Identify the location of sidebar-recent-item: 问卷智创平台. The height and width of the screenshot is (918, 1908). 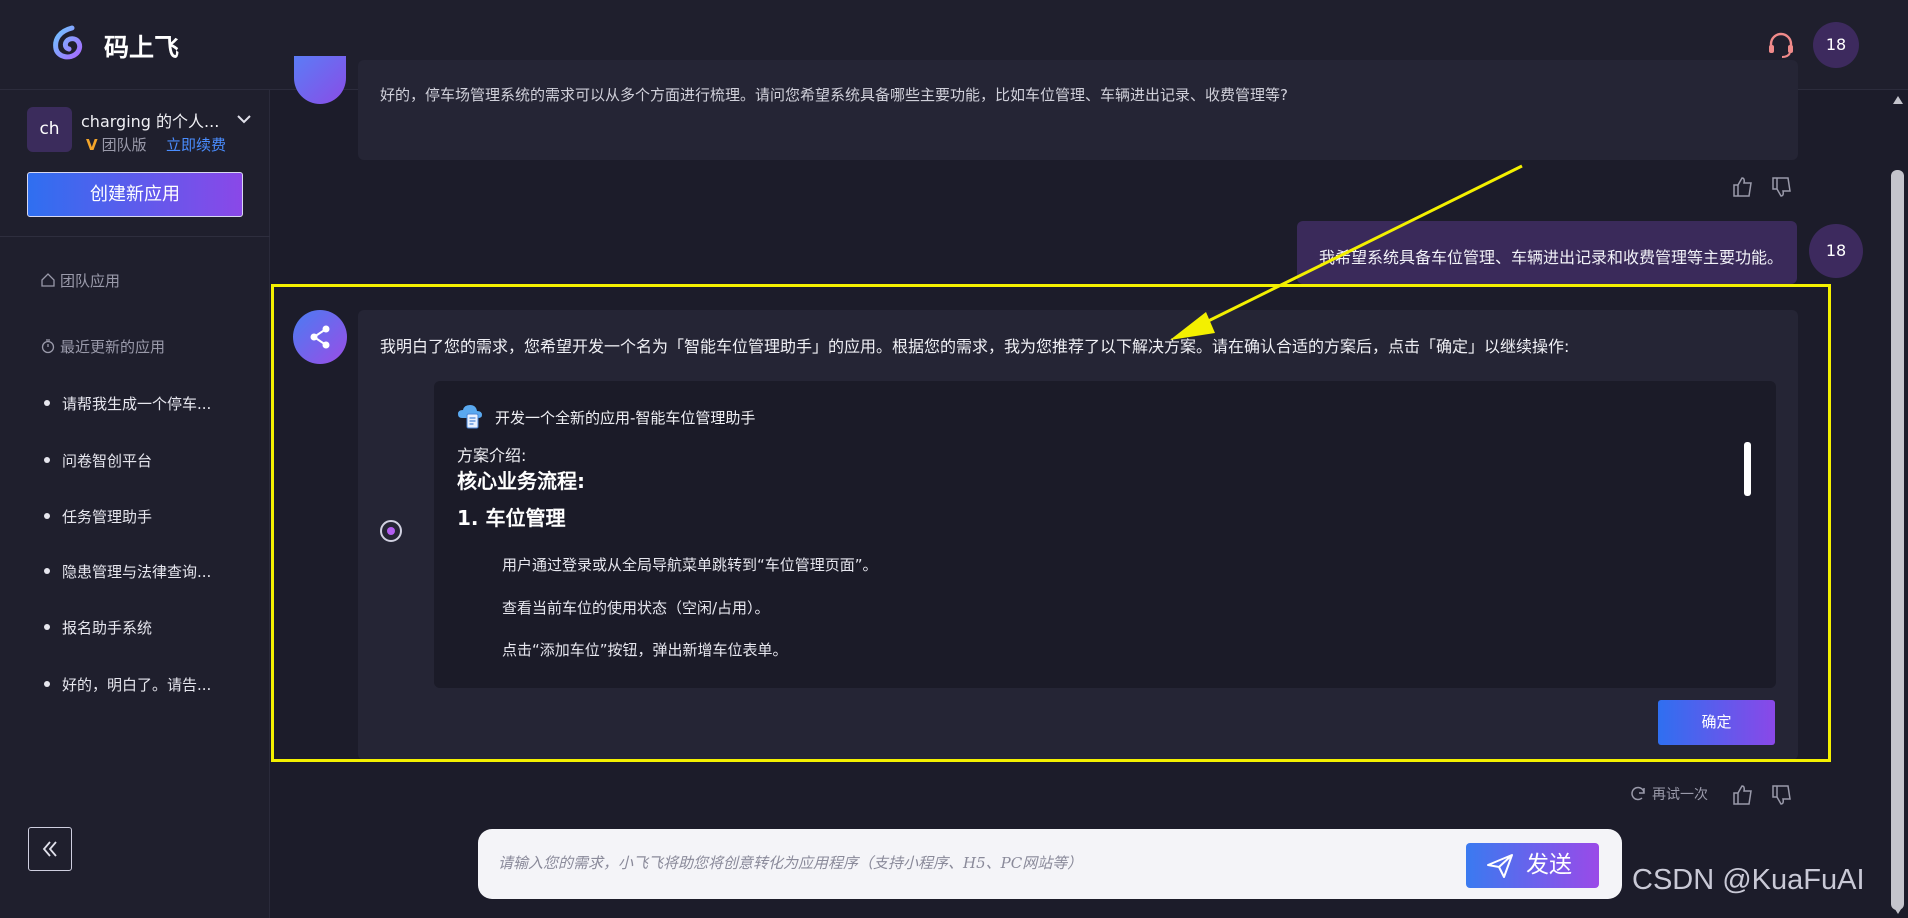
(98, 460).